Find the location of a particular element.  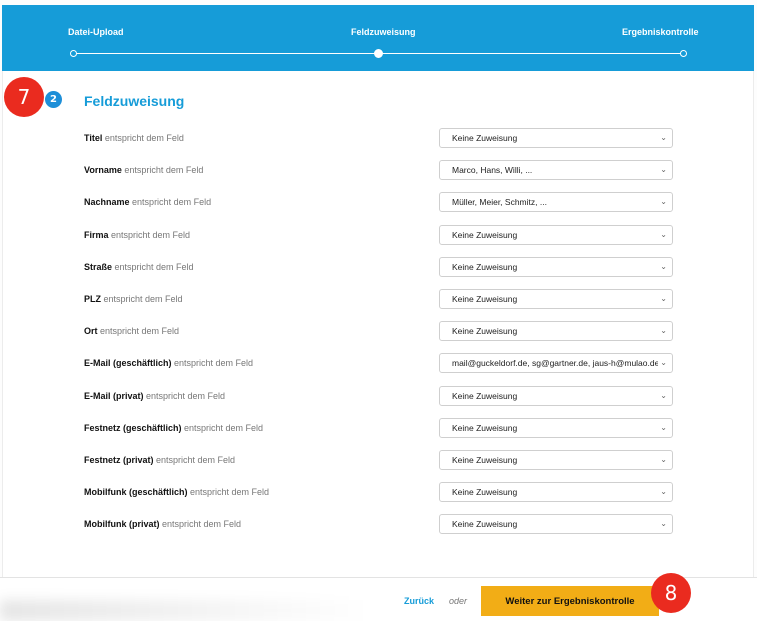

section-title: Feldzuweisung is located at coordinates (134, 101).